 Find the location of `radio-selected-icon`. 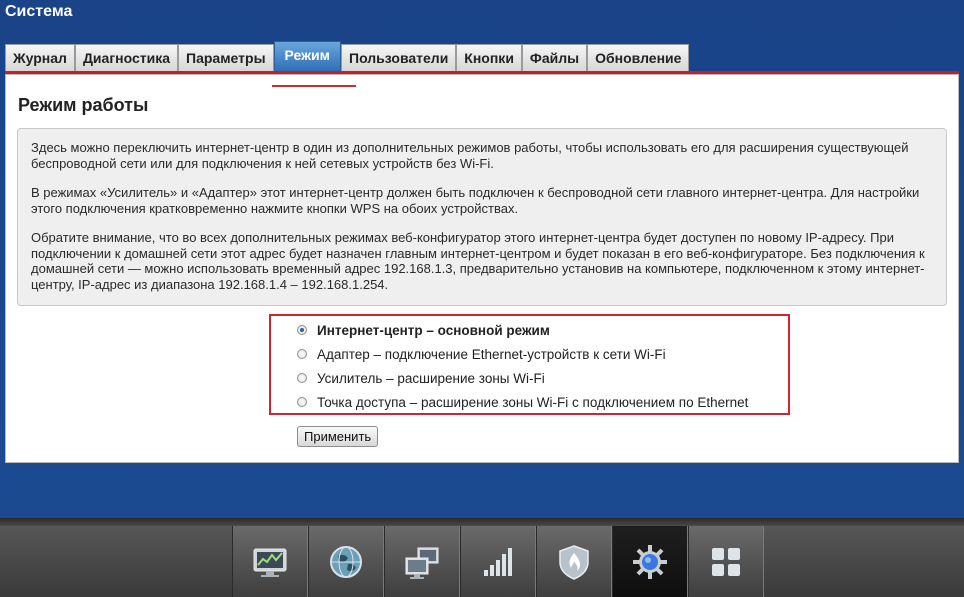

radio-selected-icon is located at coordinates (302, 330).